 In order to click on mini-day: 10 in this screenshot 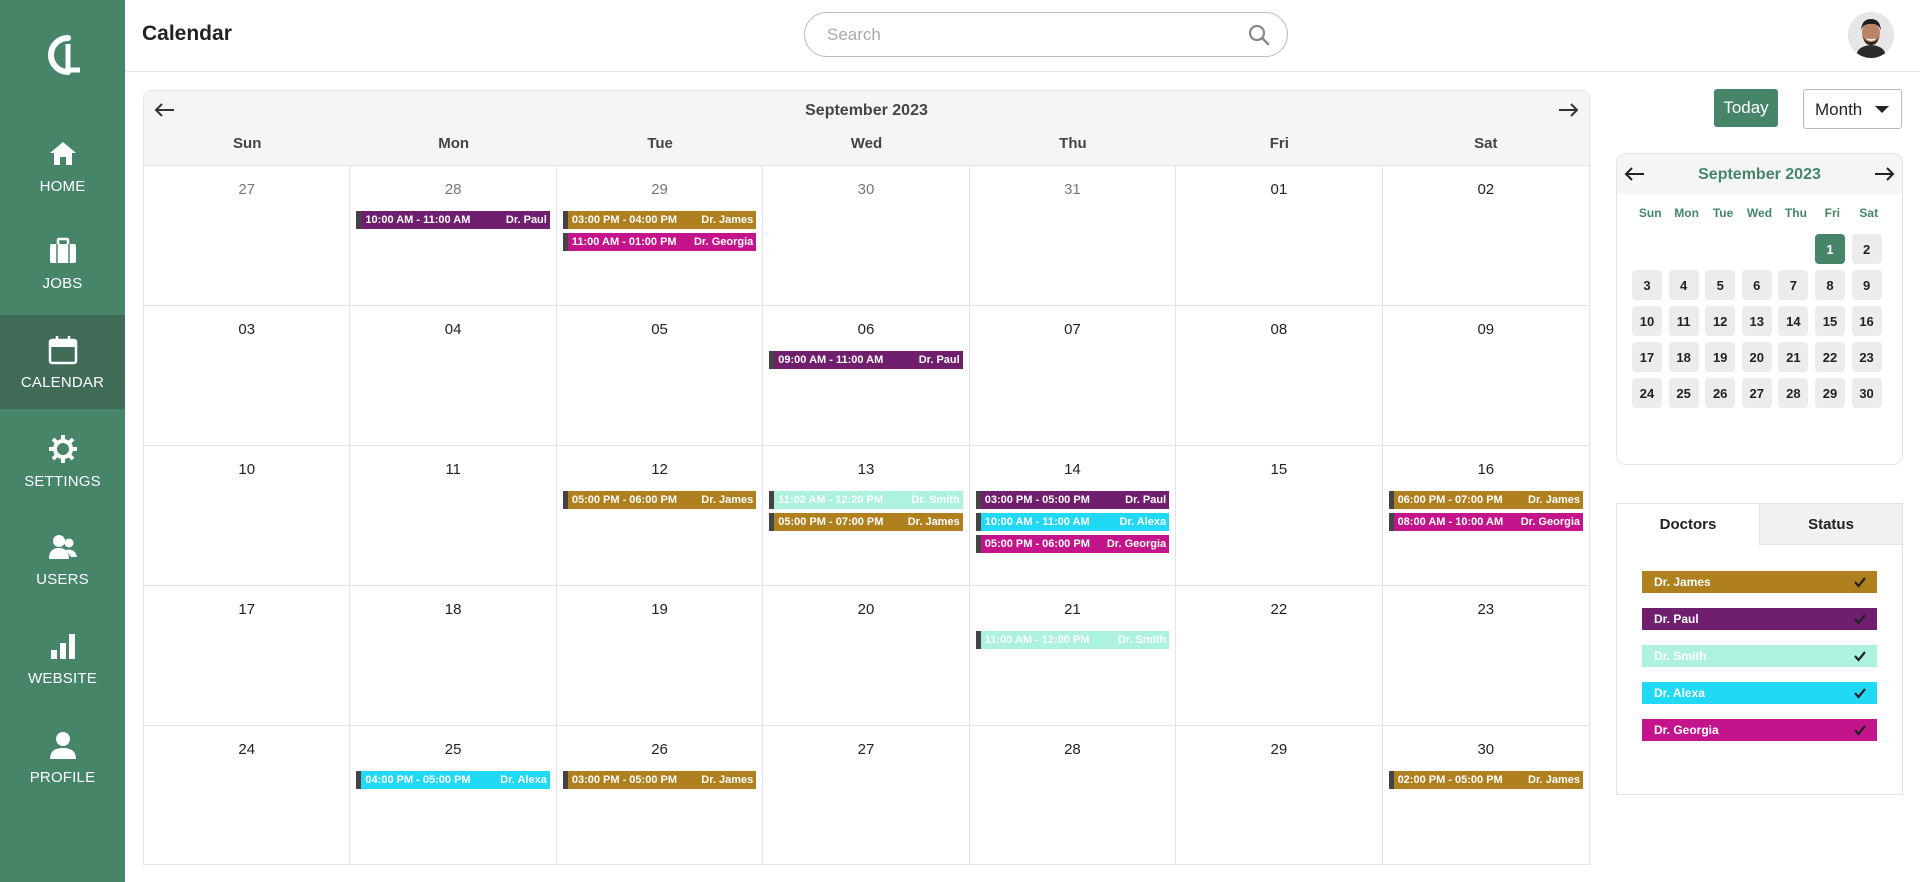, I will do `click(1647, 321)`.